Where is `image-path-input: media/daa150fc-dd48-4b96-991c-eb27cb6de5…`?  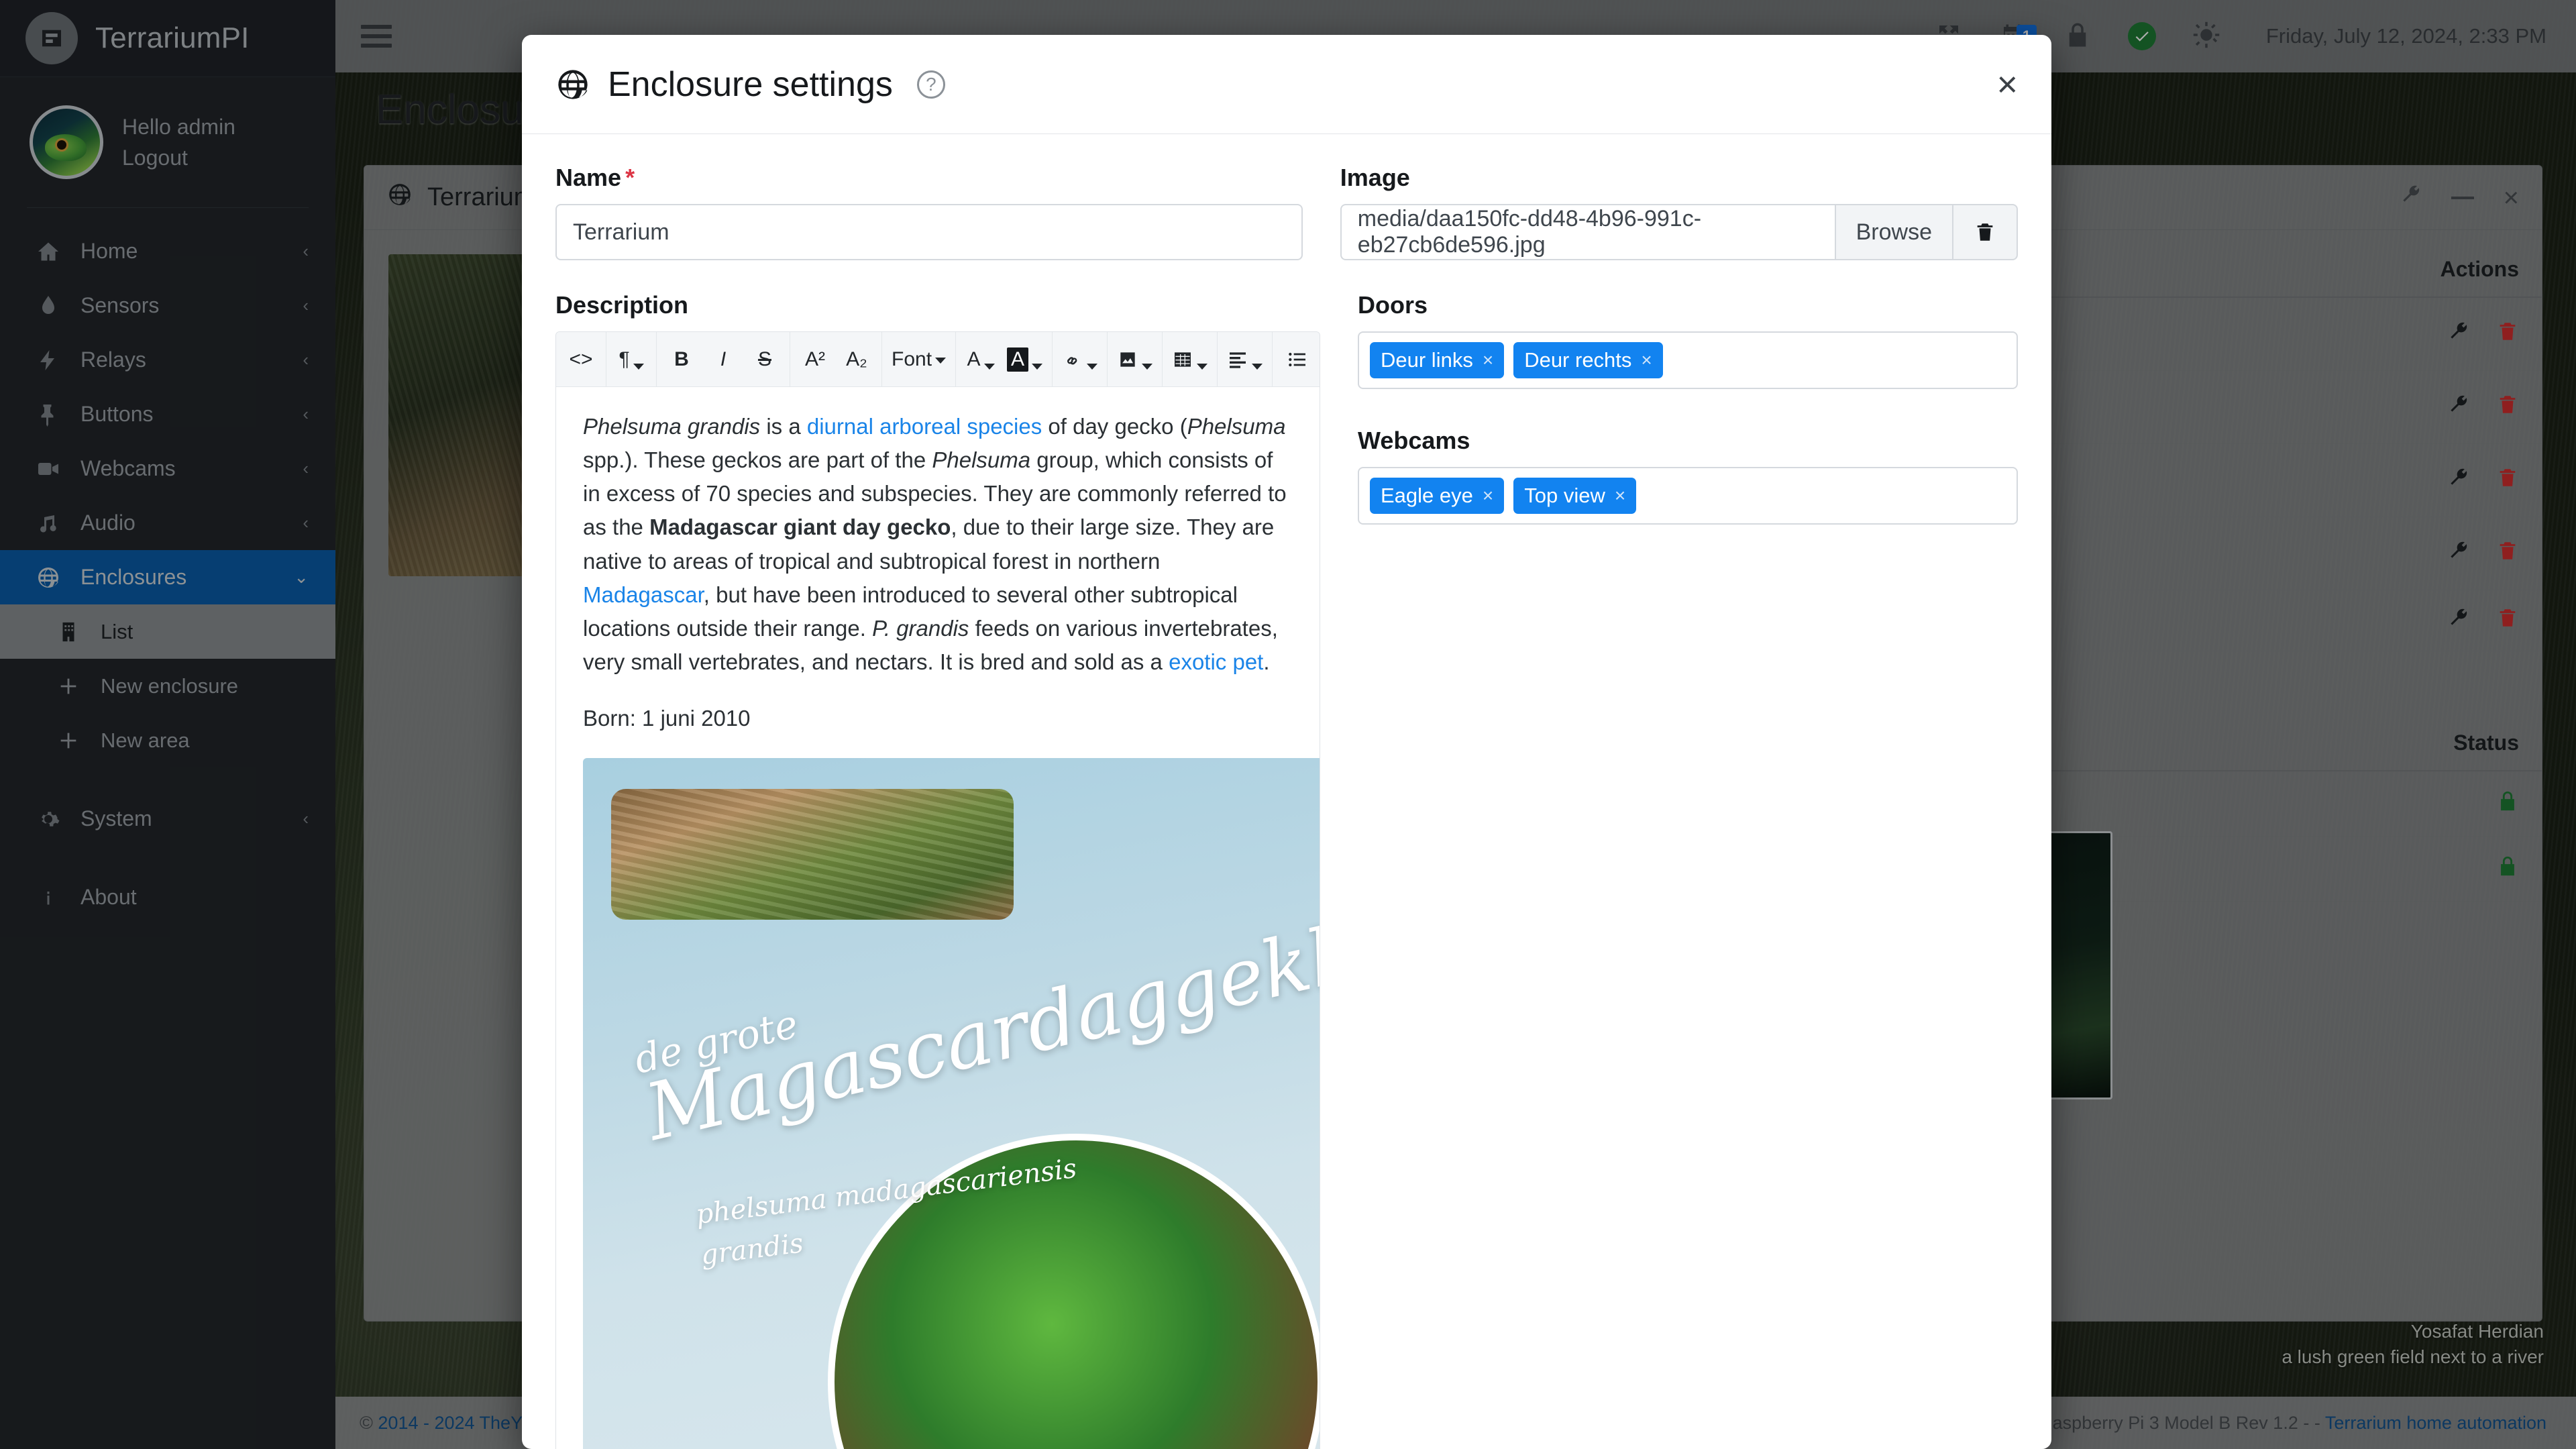 image-path-input: media/daa150fc-dd48-4b96-991c-eb27cb6de5… is located at coordinates (1588, 232).